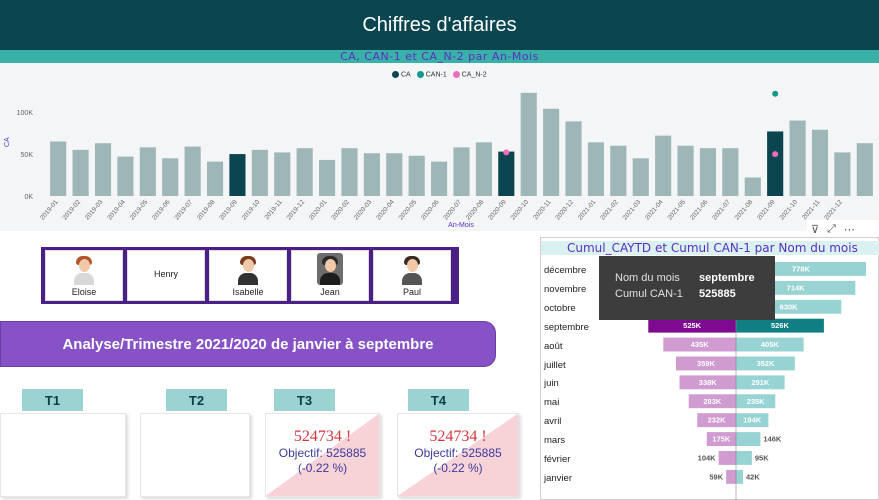  What do you see at coordinates (322, 455) in the screenshot?
I see `quarter-card-t3: 524734 ! Objectif: 525885 (-0.22 %)` at bounding box center [322, 455].